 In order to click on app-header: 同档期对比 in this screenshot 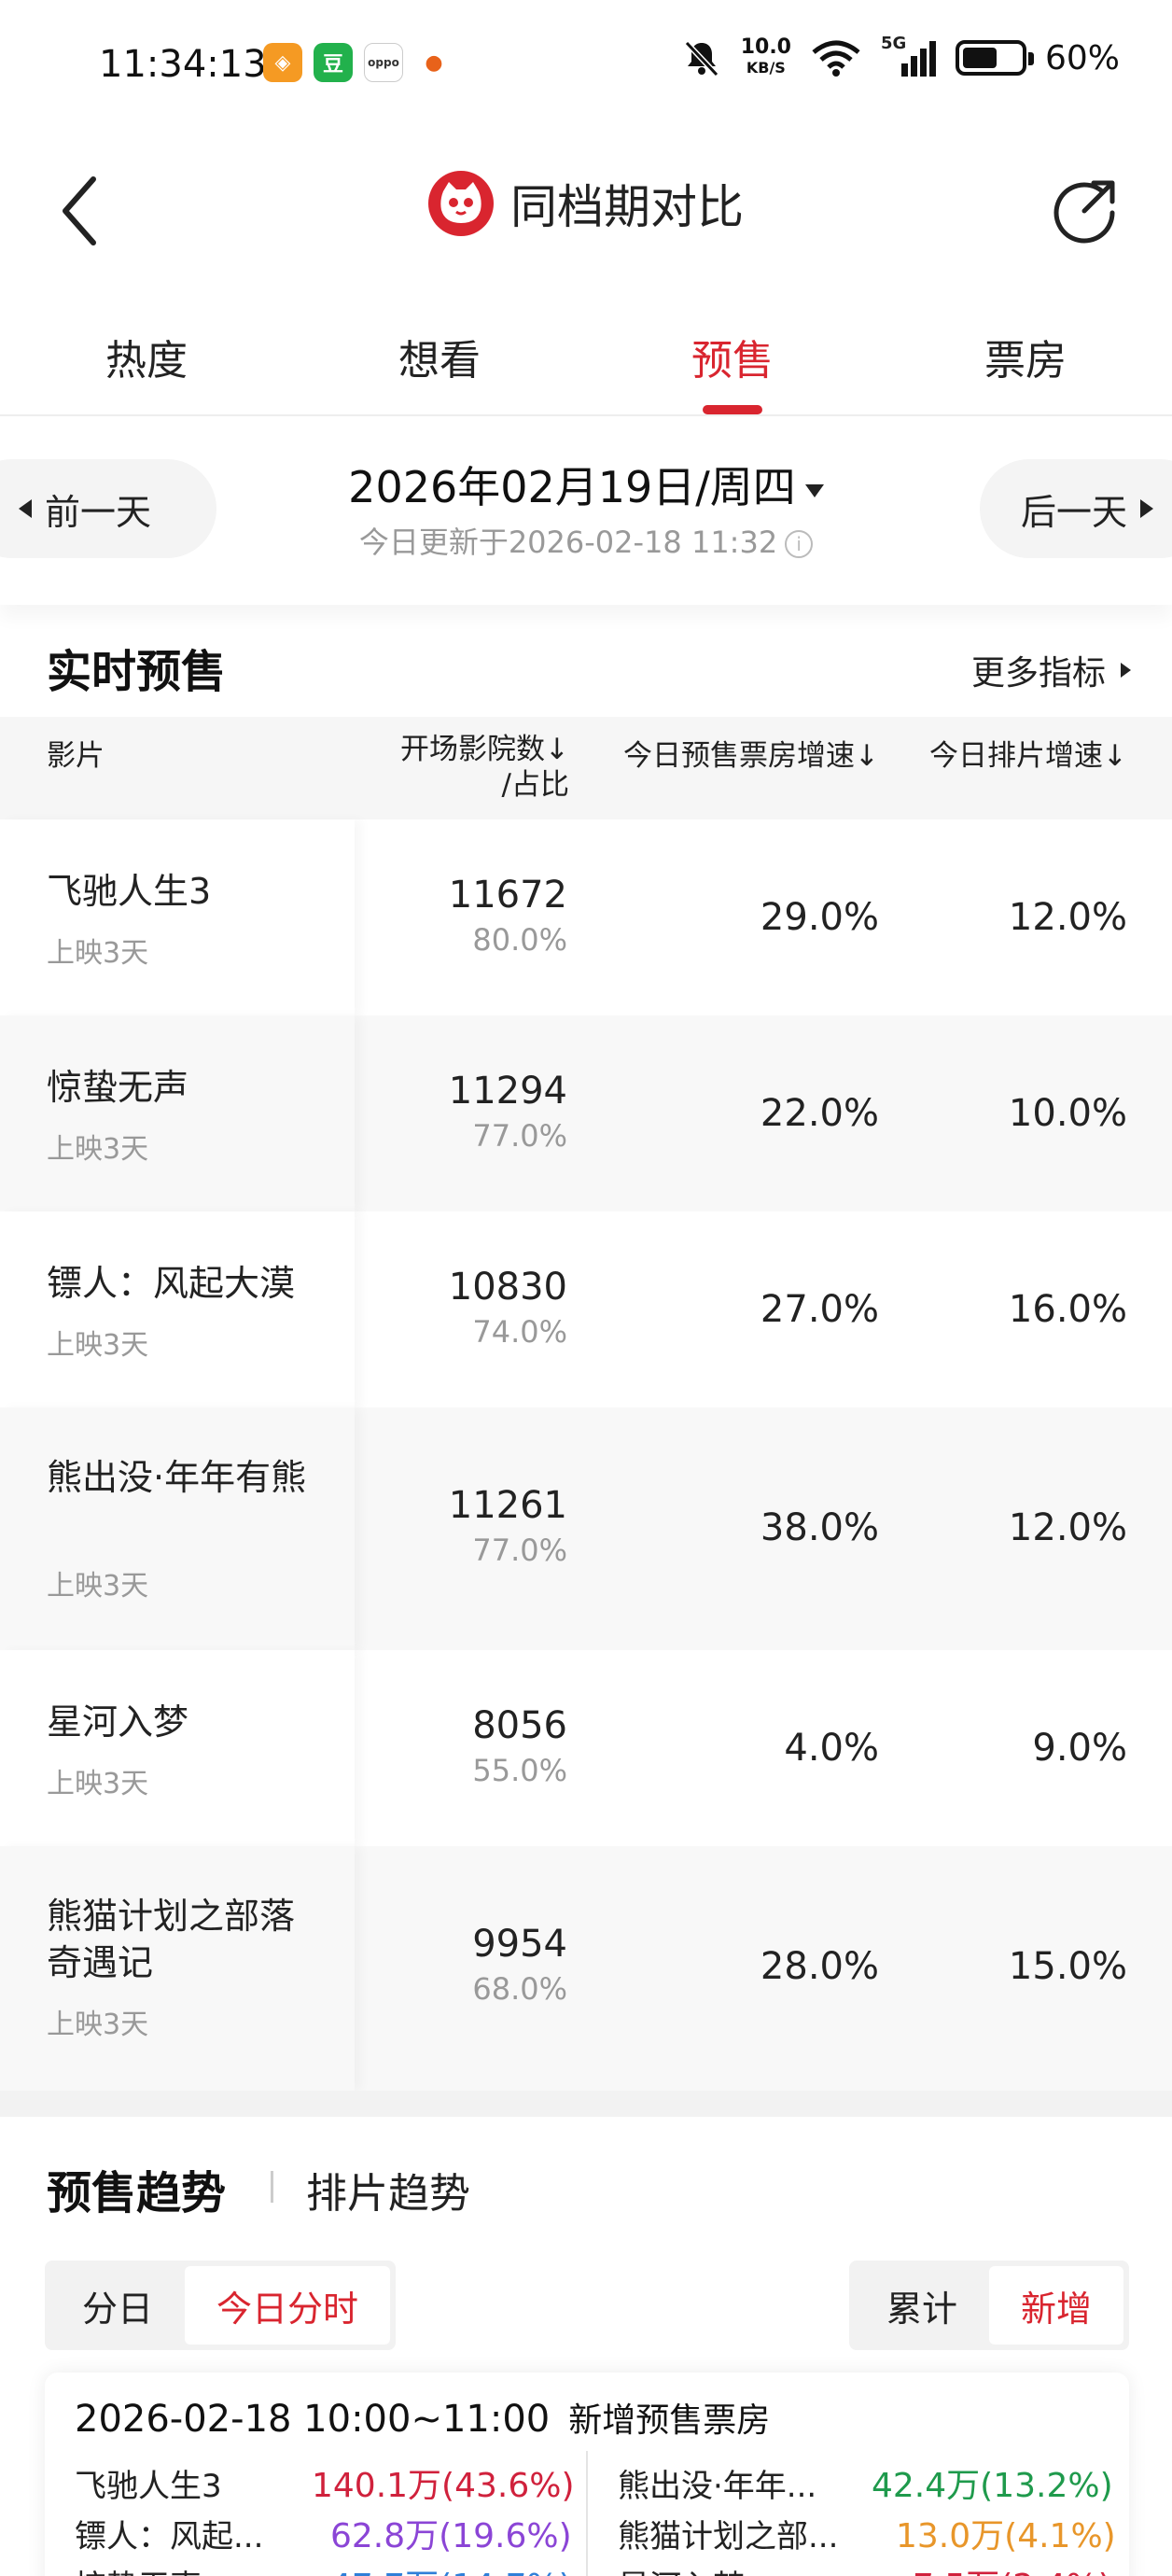, I will do `click(586, 210)`.